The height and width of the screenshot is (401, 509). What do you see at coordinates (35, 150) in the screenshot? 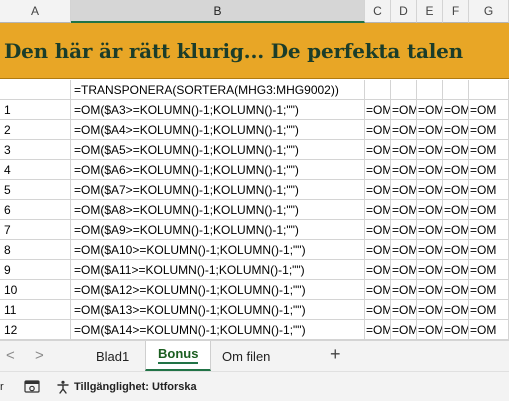
I see `cell-a: 3` at bounding box center [35, 150].